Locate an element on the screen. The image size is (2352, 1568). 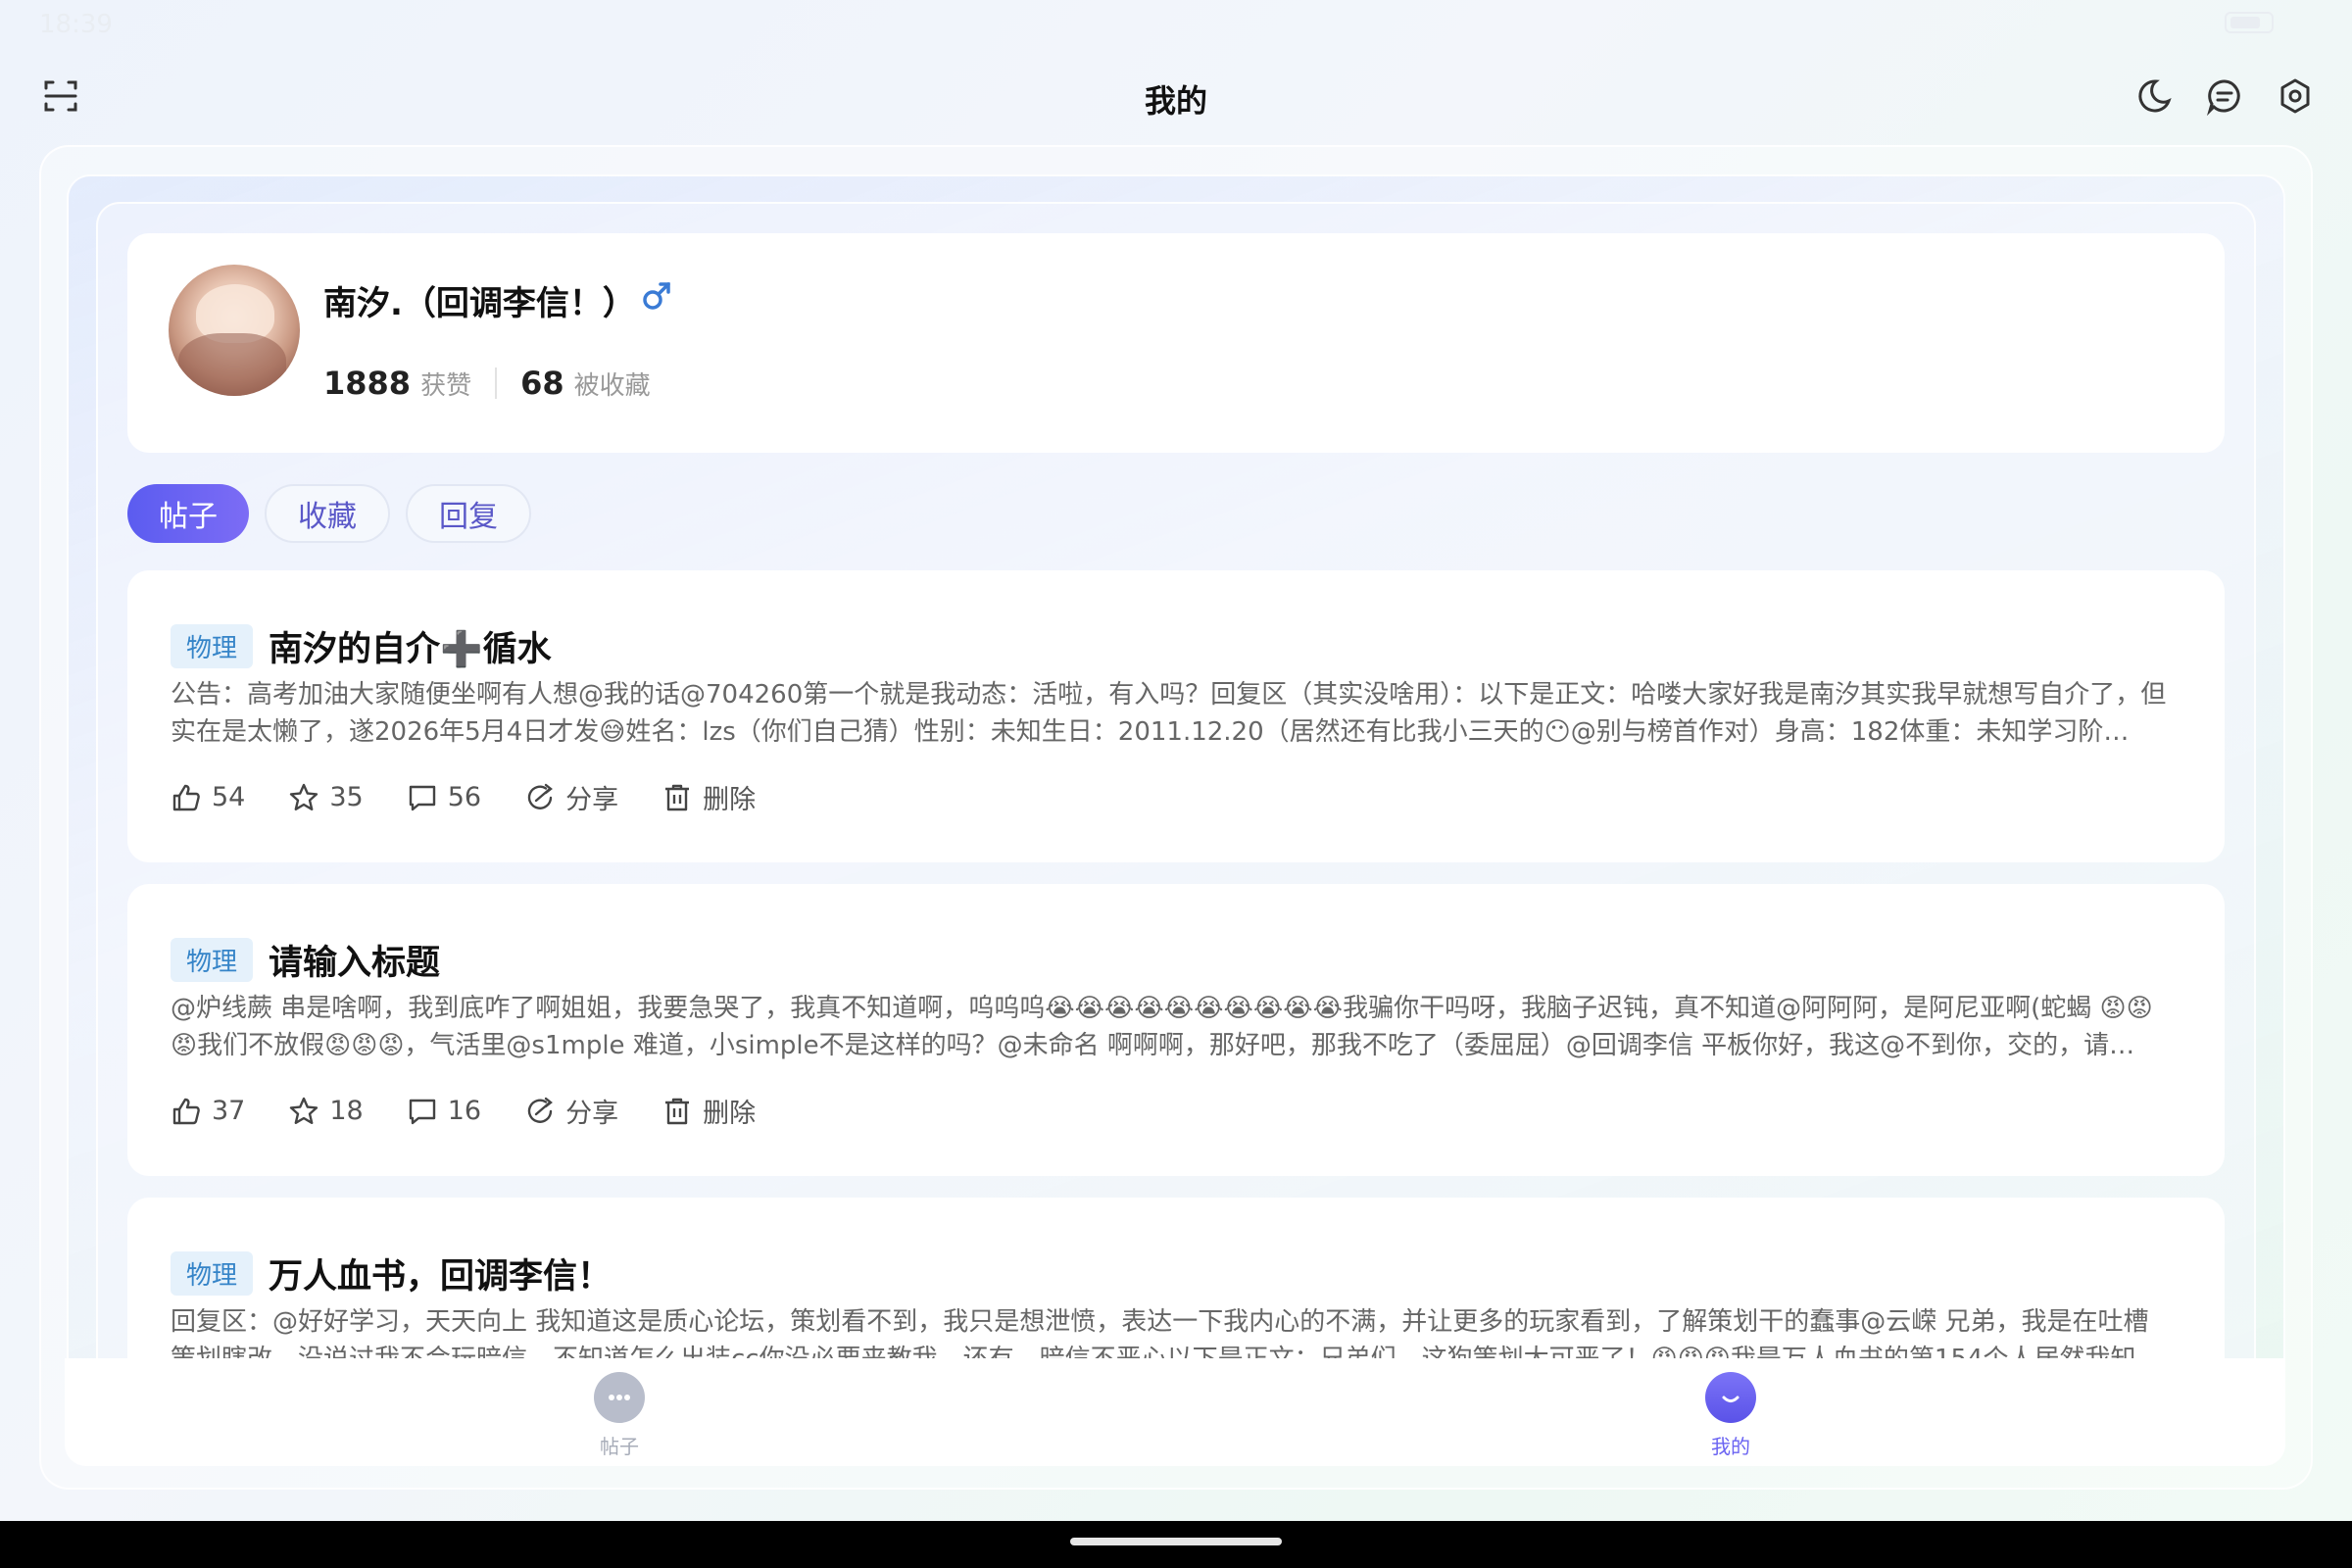
home-indicator is located at coordinates (1176, 1541).